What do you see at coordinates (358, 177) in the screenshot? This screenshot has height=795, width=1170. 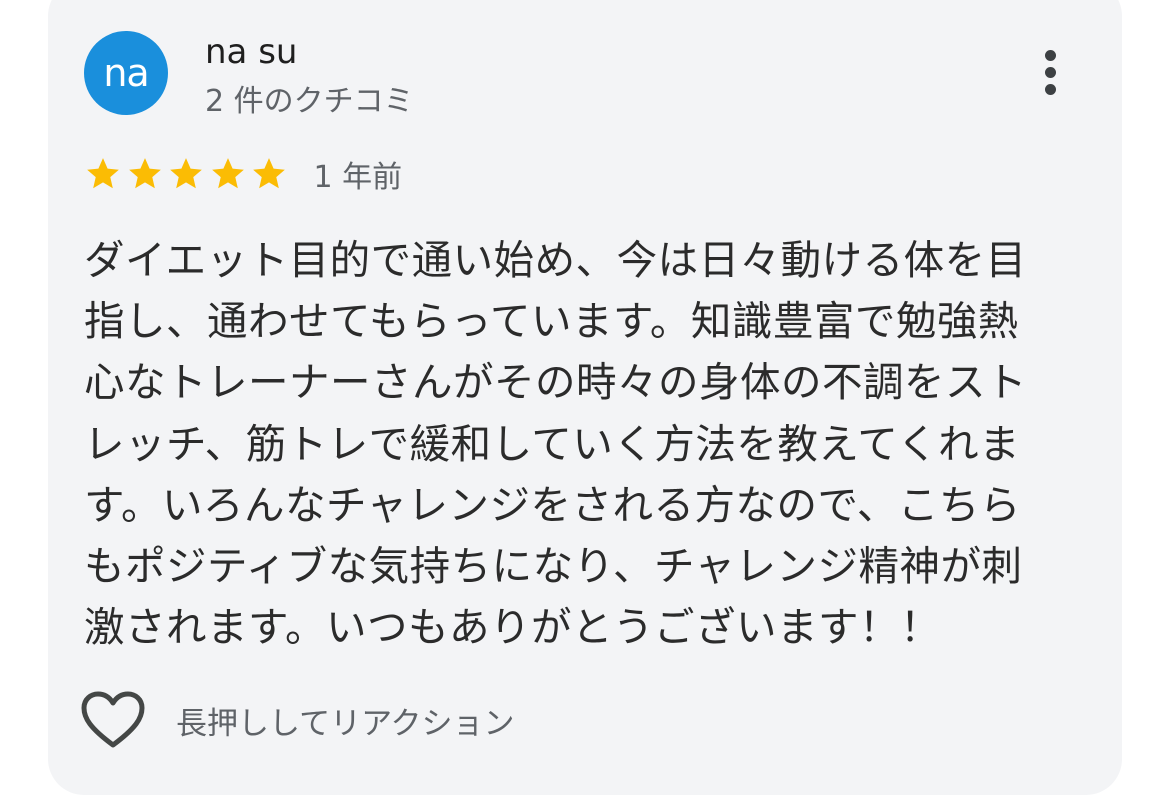 I see `review-time: 1 年前` at bounding box center [358, 177].